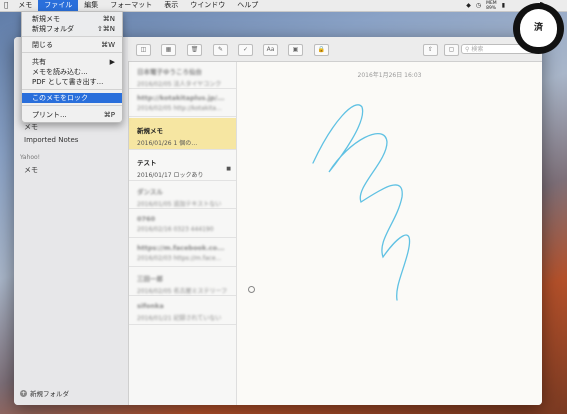  Describe the element at coordinates (49, 394) in the screenshot. I see `new-folder-label: 新規フォルダ` at that location.